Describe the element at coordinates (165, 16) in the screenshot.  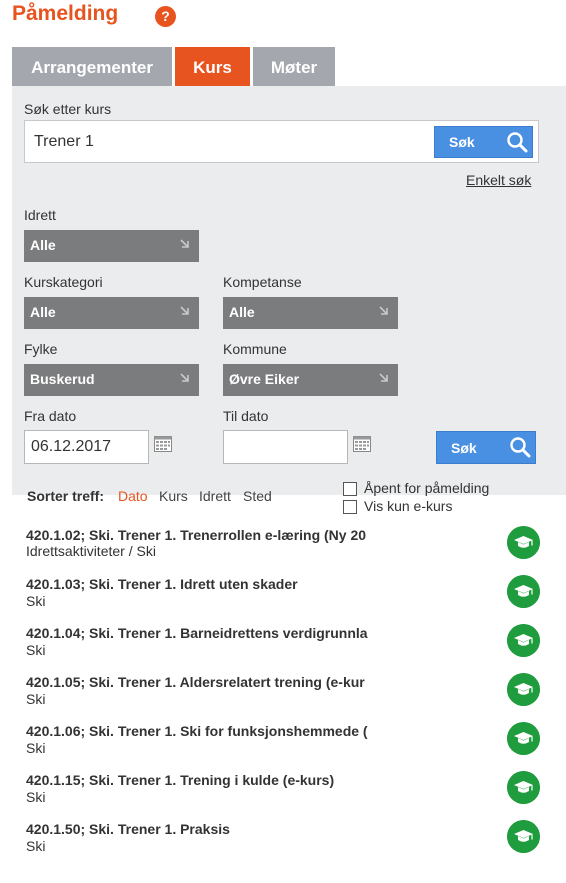
I see `help-icon: ?` at that location.